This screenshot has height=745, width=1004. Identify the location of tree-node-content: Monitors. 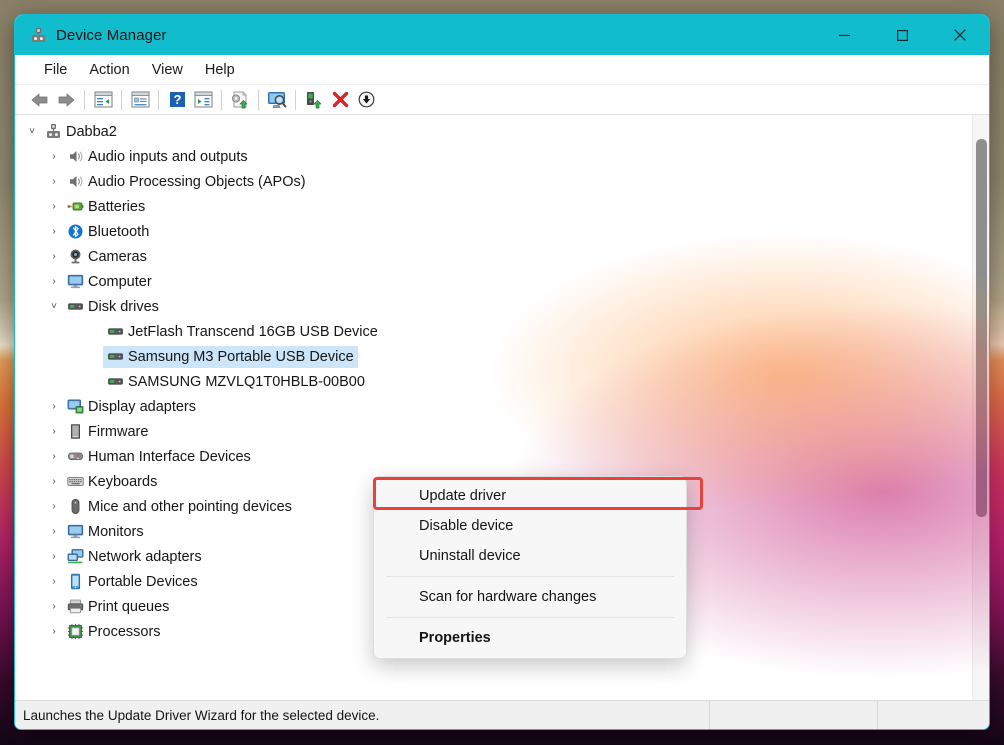
(105, 532).